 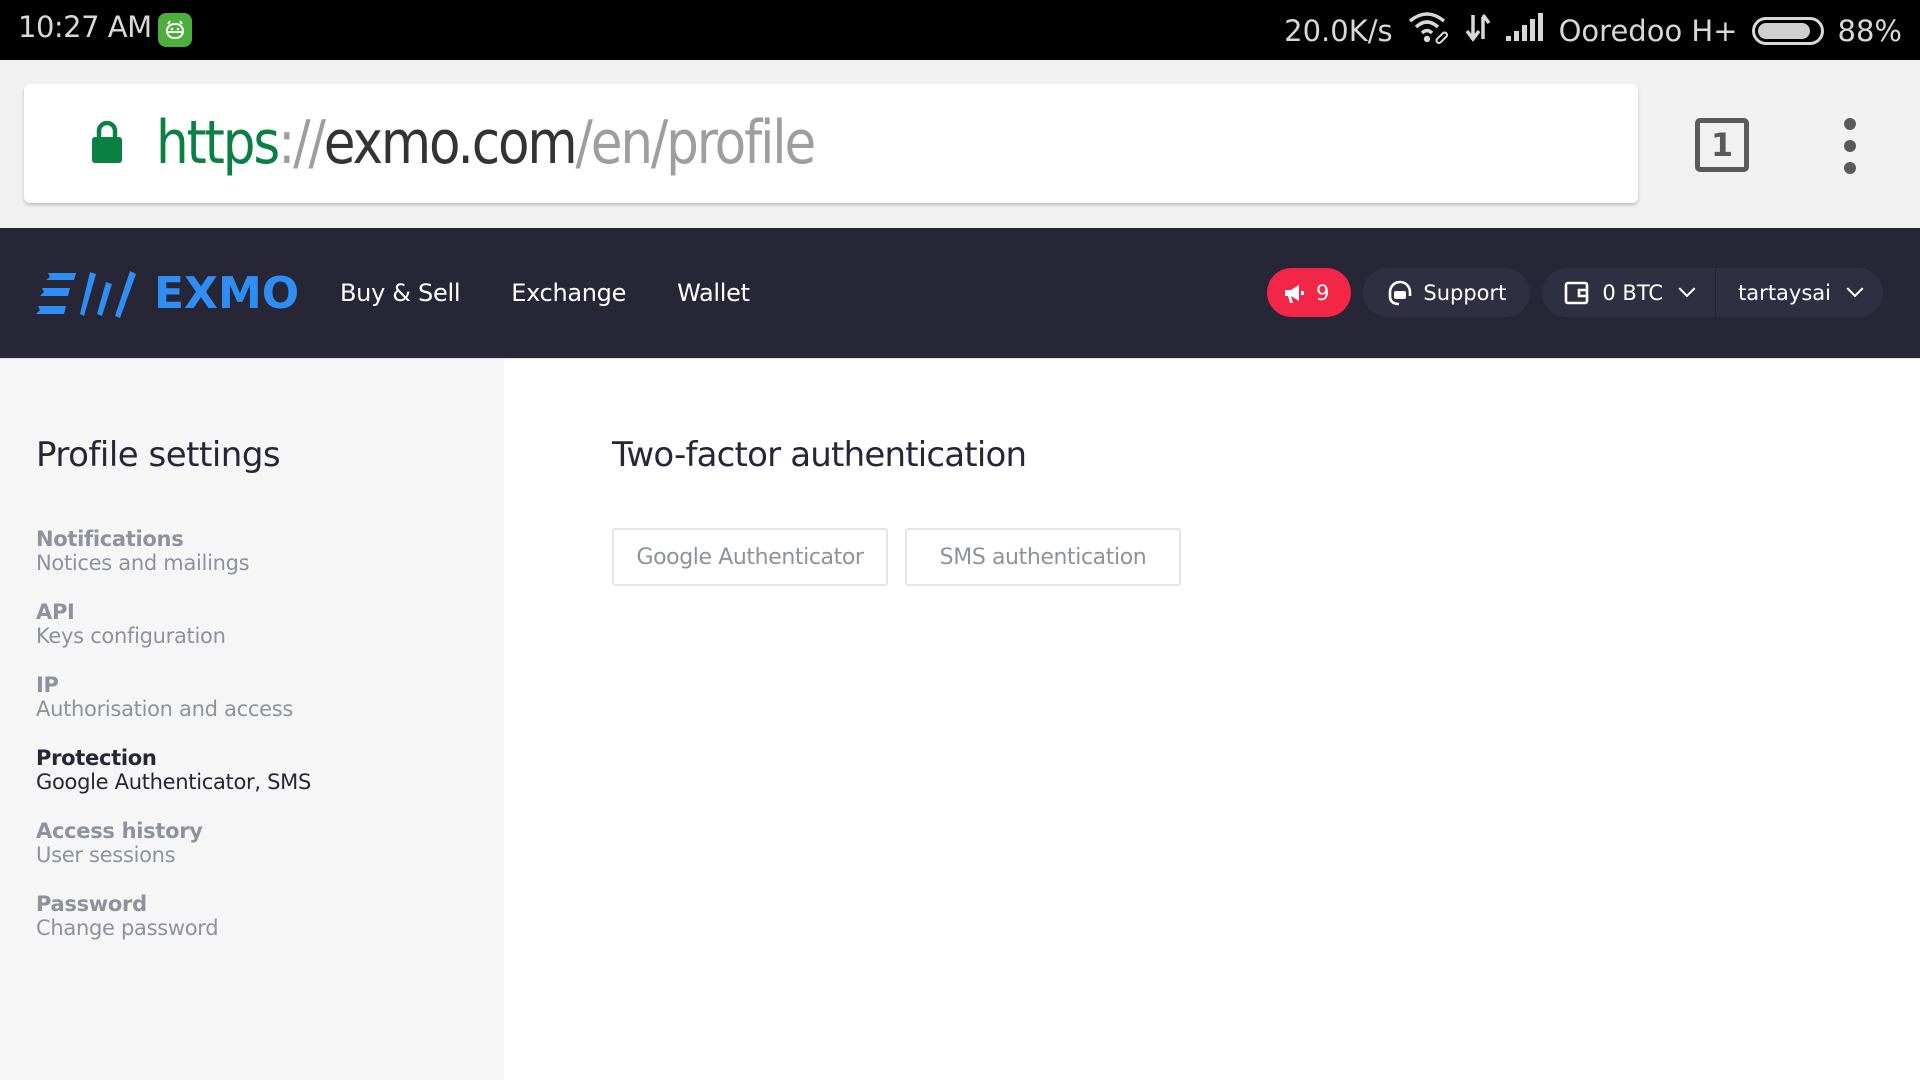 What do you see at coordinates (143, 563) in the screenshot?
I see `menu-item-subtitle: Notices and mailings` at bounding box center [143, 563].